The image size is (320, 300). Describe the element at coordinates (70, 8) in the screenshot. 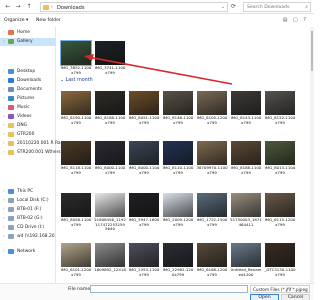

I see `address-path: Downloads` at that location.